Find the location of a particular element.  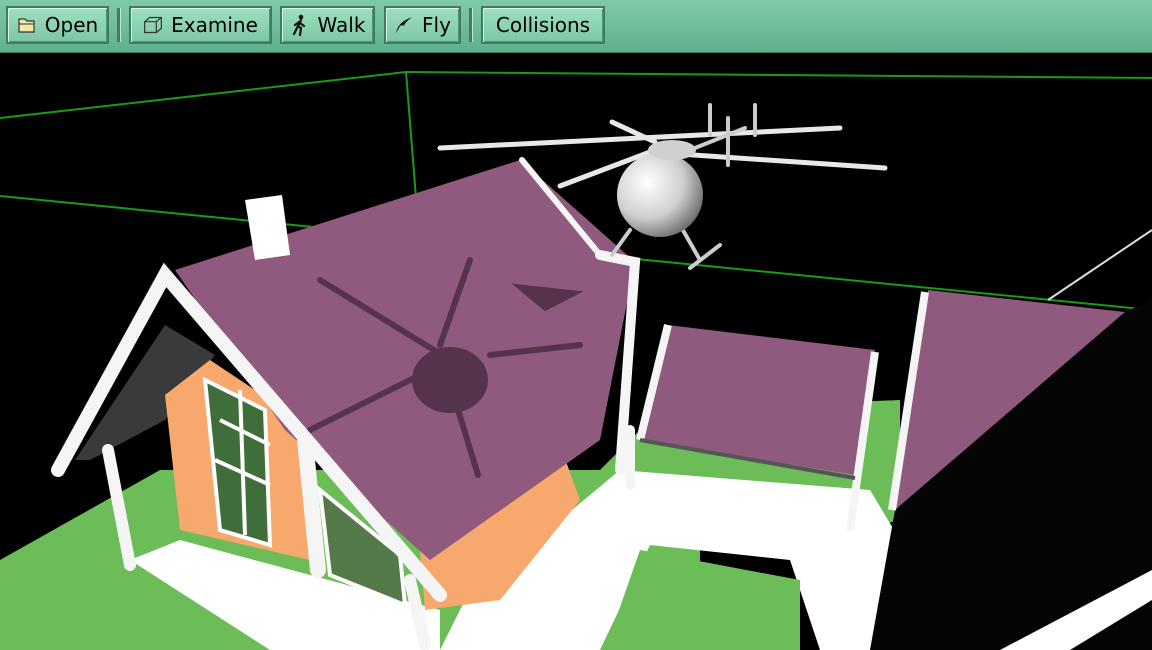

right-roof-ridge is located at coordinates (1099, 265).